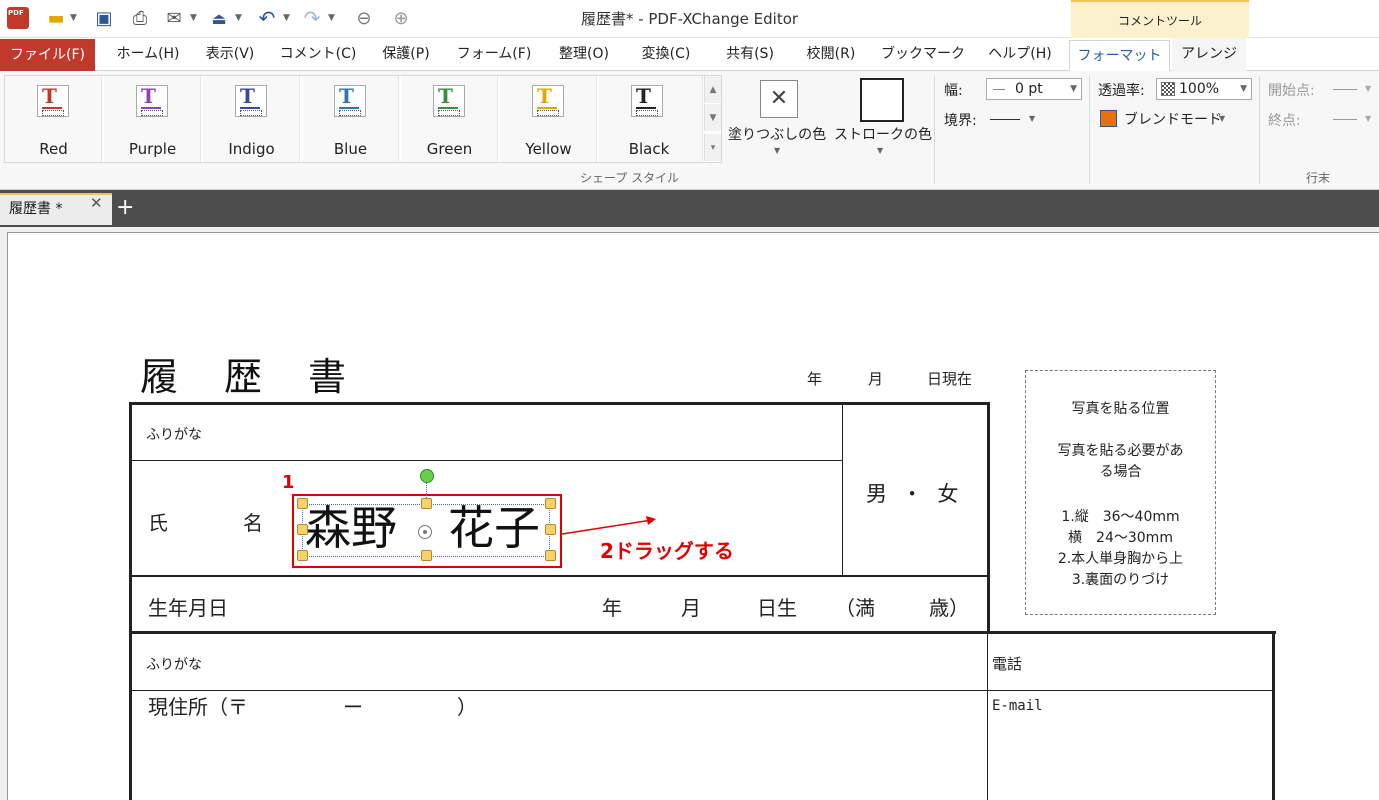  What do you see at coordinates (1034, 89) in the screenshot?
I see `width-dropdown: 0 pt ▼` at bounding box center [1034, 89].